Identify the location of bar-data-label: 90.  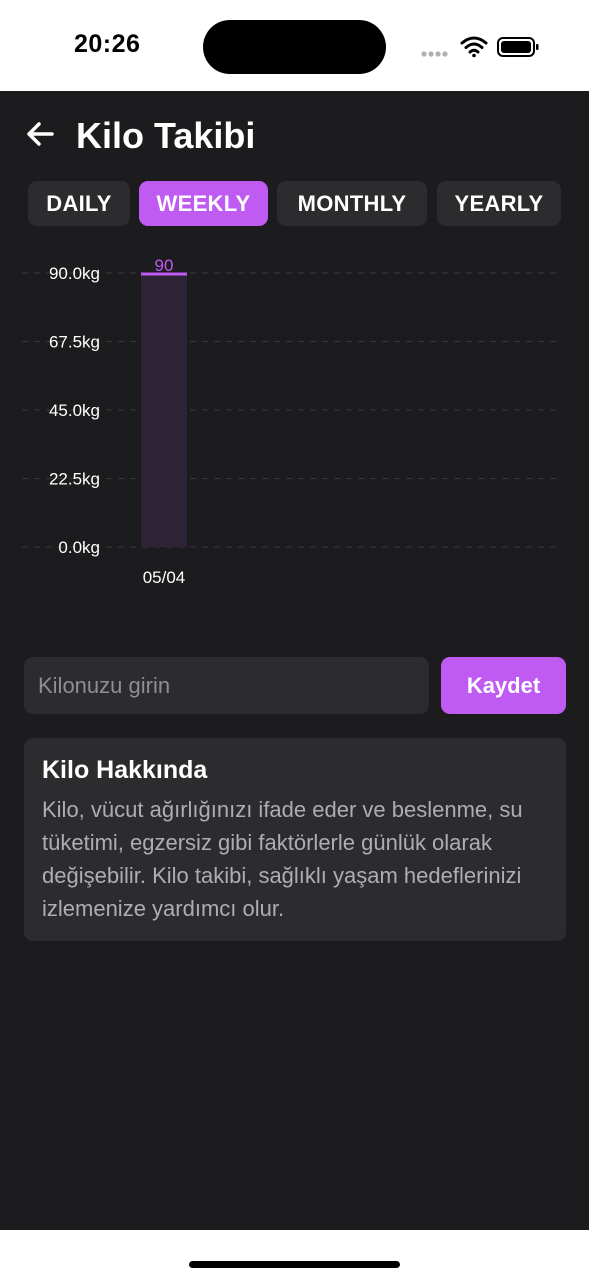
(164, 265).